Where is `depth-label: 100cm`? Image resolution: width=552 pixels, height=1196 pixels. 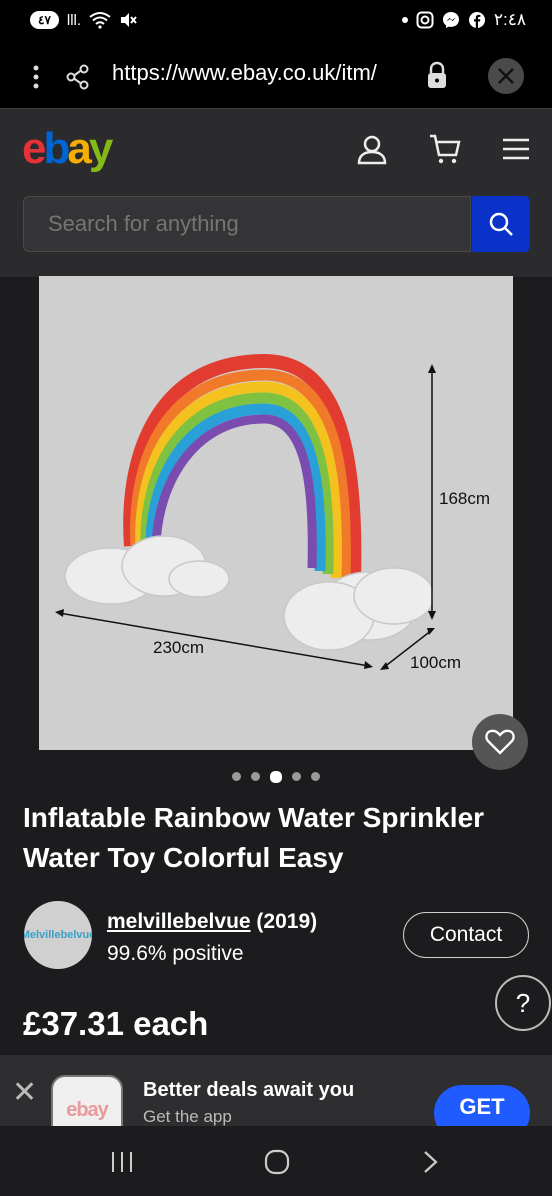 depth-label: 100cm is located at coordinates (435, 662).